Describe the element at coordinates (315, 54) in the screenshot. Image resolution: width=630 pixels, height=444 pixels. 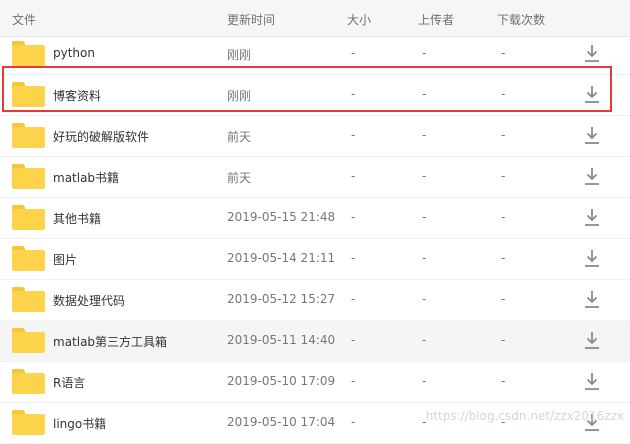
I see `table-row: python 刚刚 - - -` at that location.